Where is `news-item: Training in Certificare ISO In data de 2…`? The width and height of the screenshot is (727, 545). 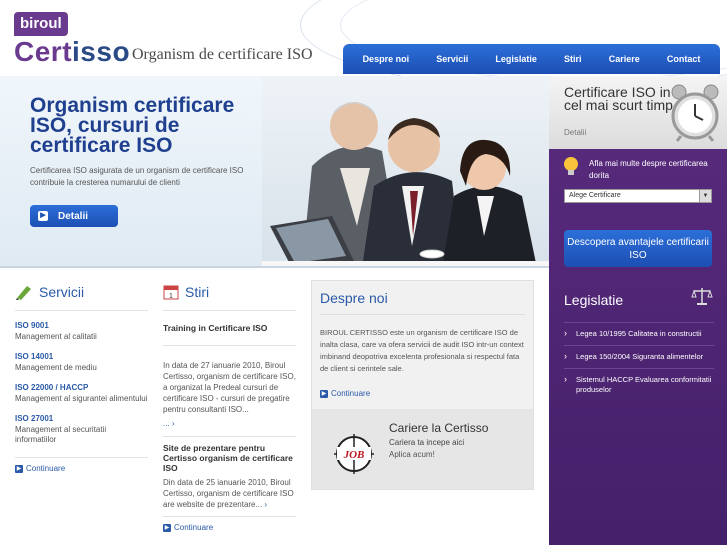
news-item: Training in Certificare ISO In data de 2… is located at coordinates (229, 375).